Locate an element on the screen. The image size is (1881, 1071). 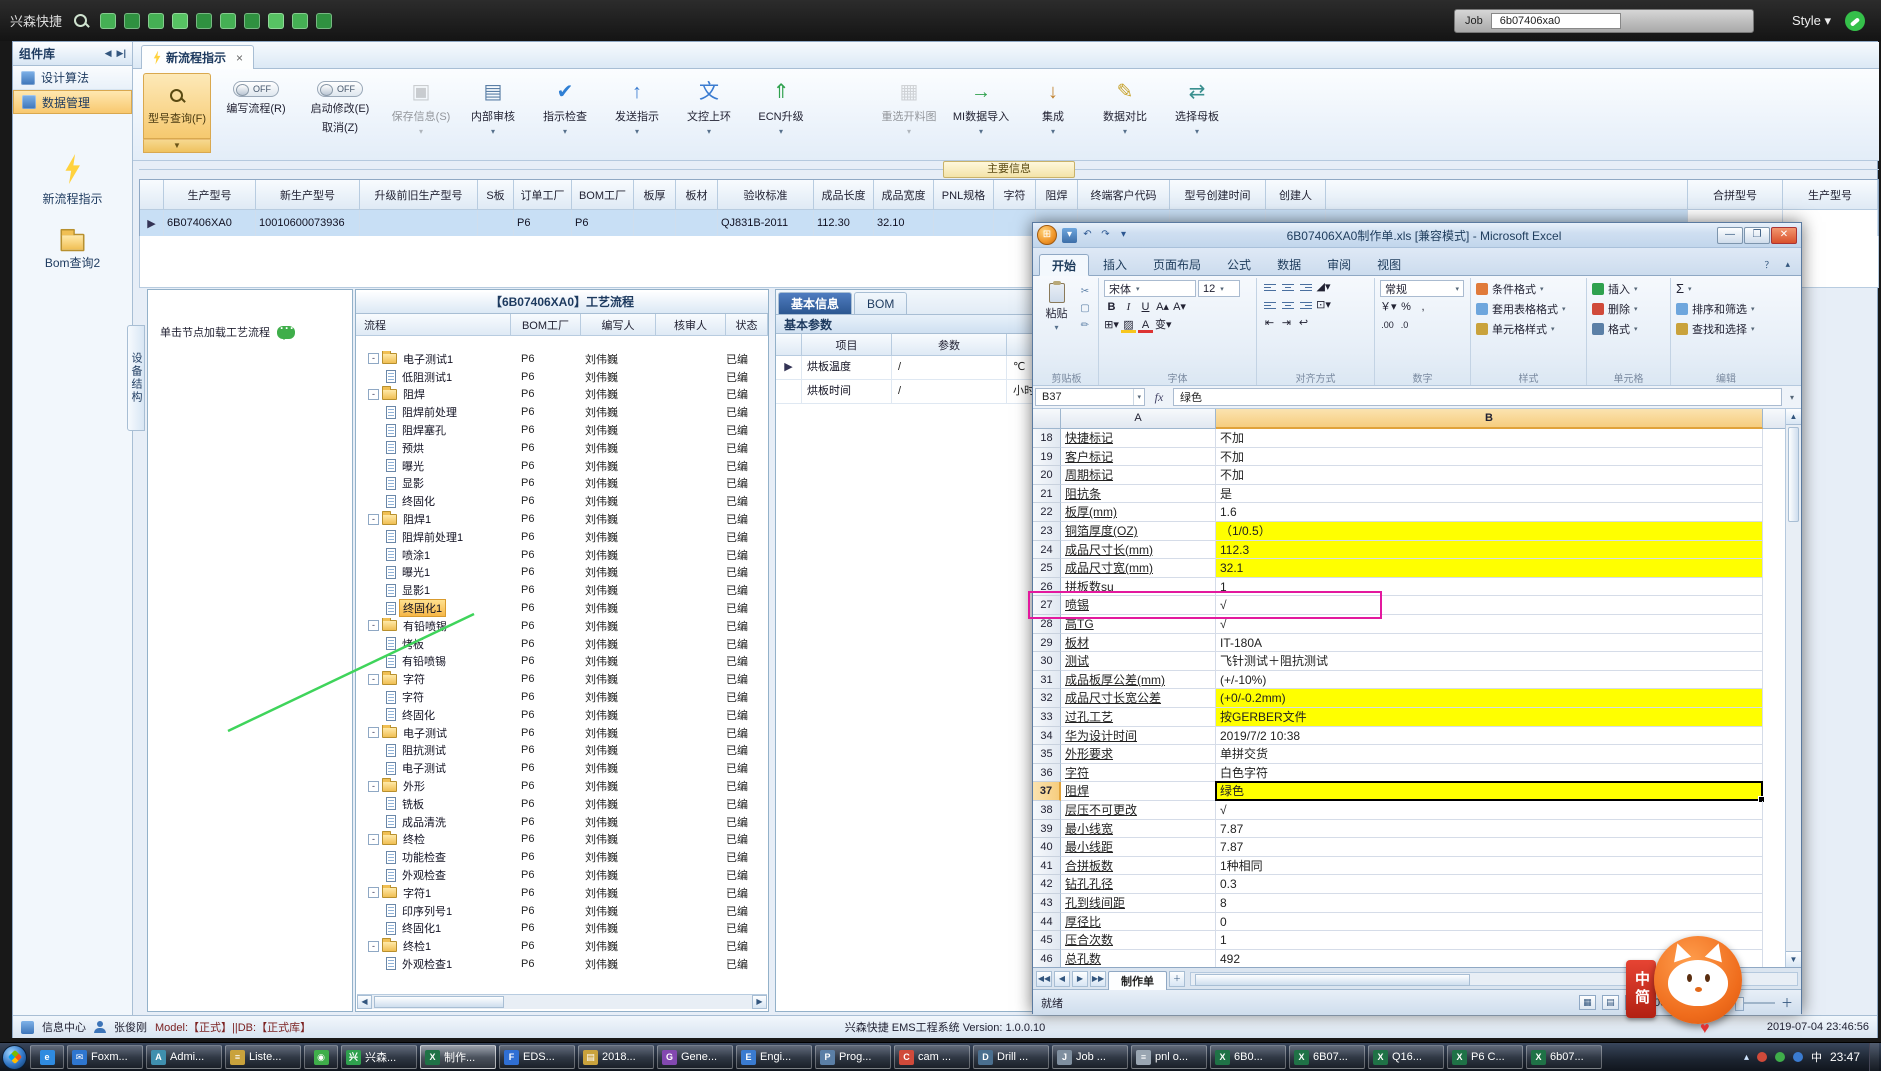
wrap-text-icon: ↩ is located at coordinates (1303, 323).